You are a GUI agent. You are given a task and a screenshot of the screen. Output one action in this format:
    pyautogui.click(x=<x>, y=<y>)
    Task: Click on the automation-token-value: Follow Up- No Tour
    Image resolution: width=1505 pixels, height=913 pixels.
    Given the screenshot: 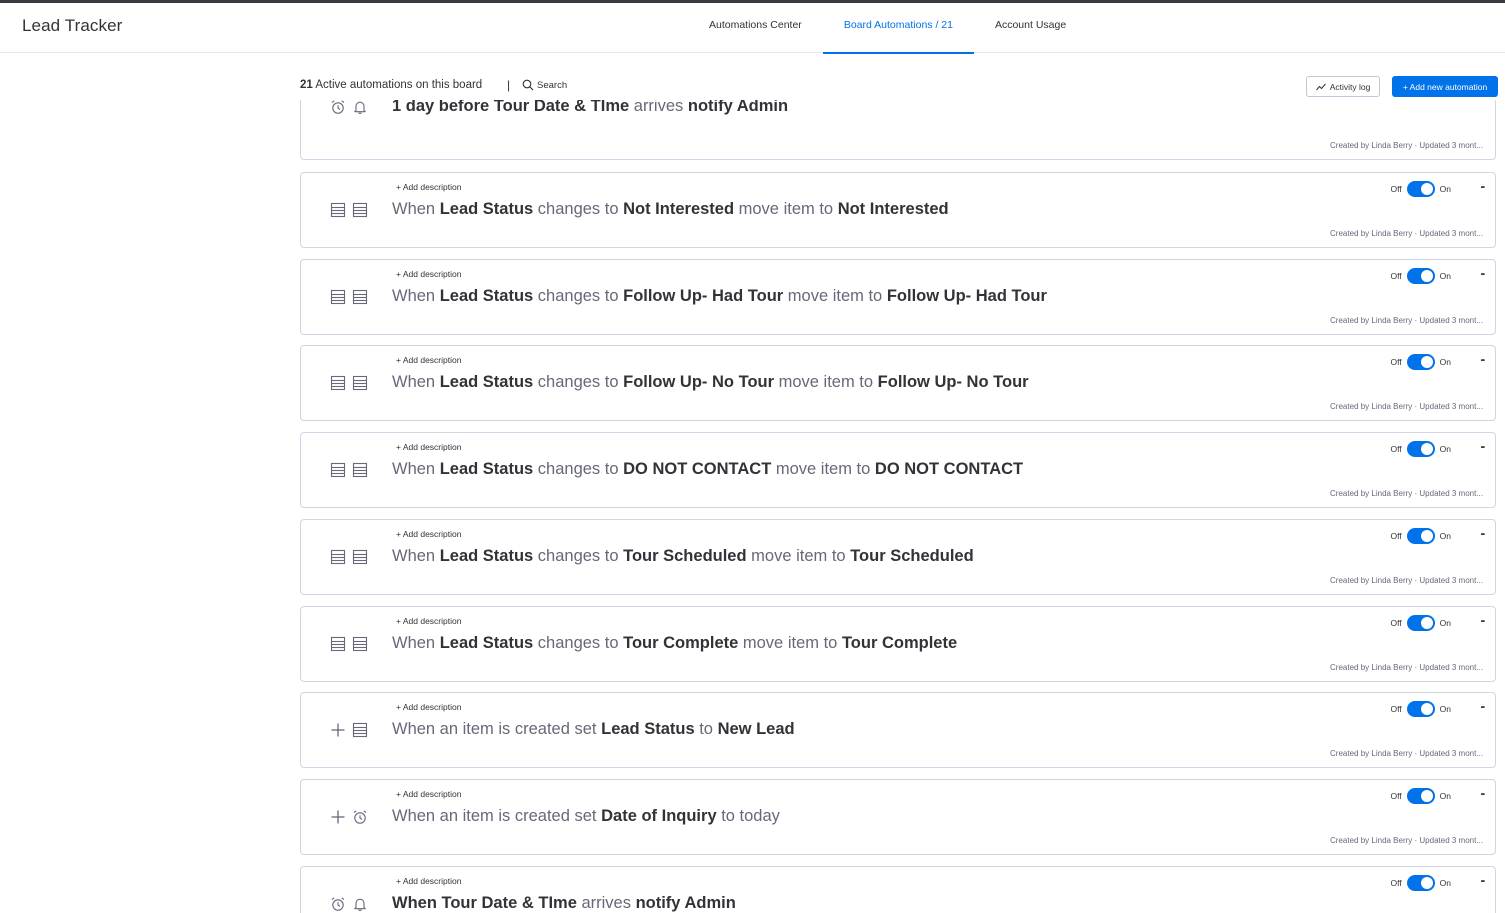 What is the action you would take?
    pyautogui.click(x=953, y=382)
    